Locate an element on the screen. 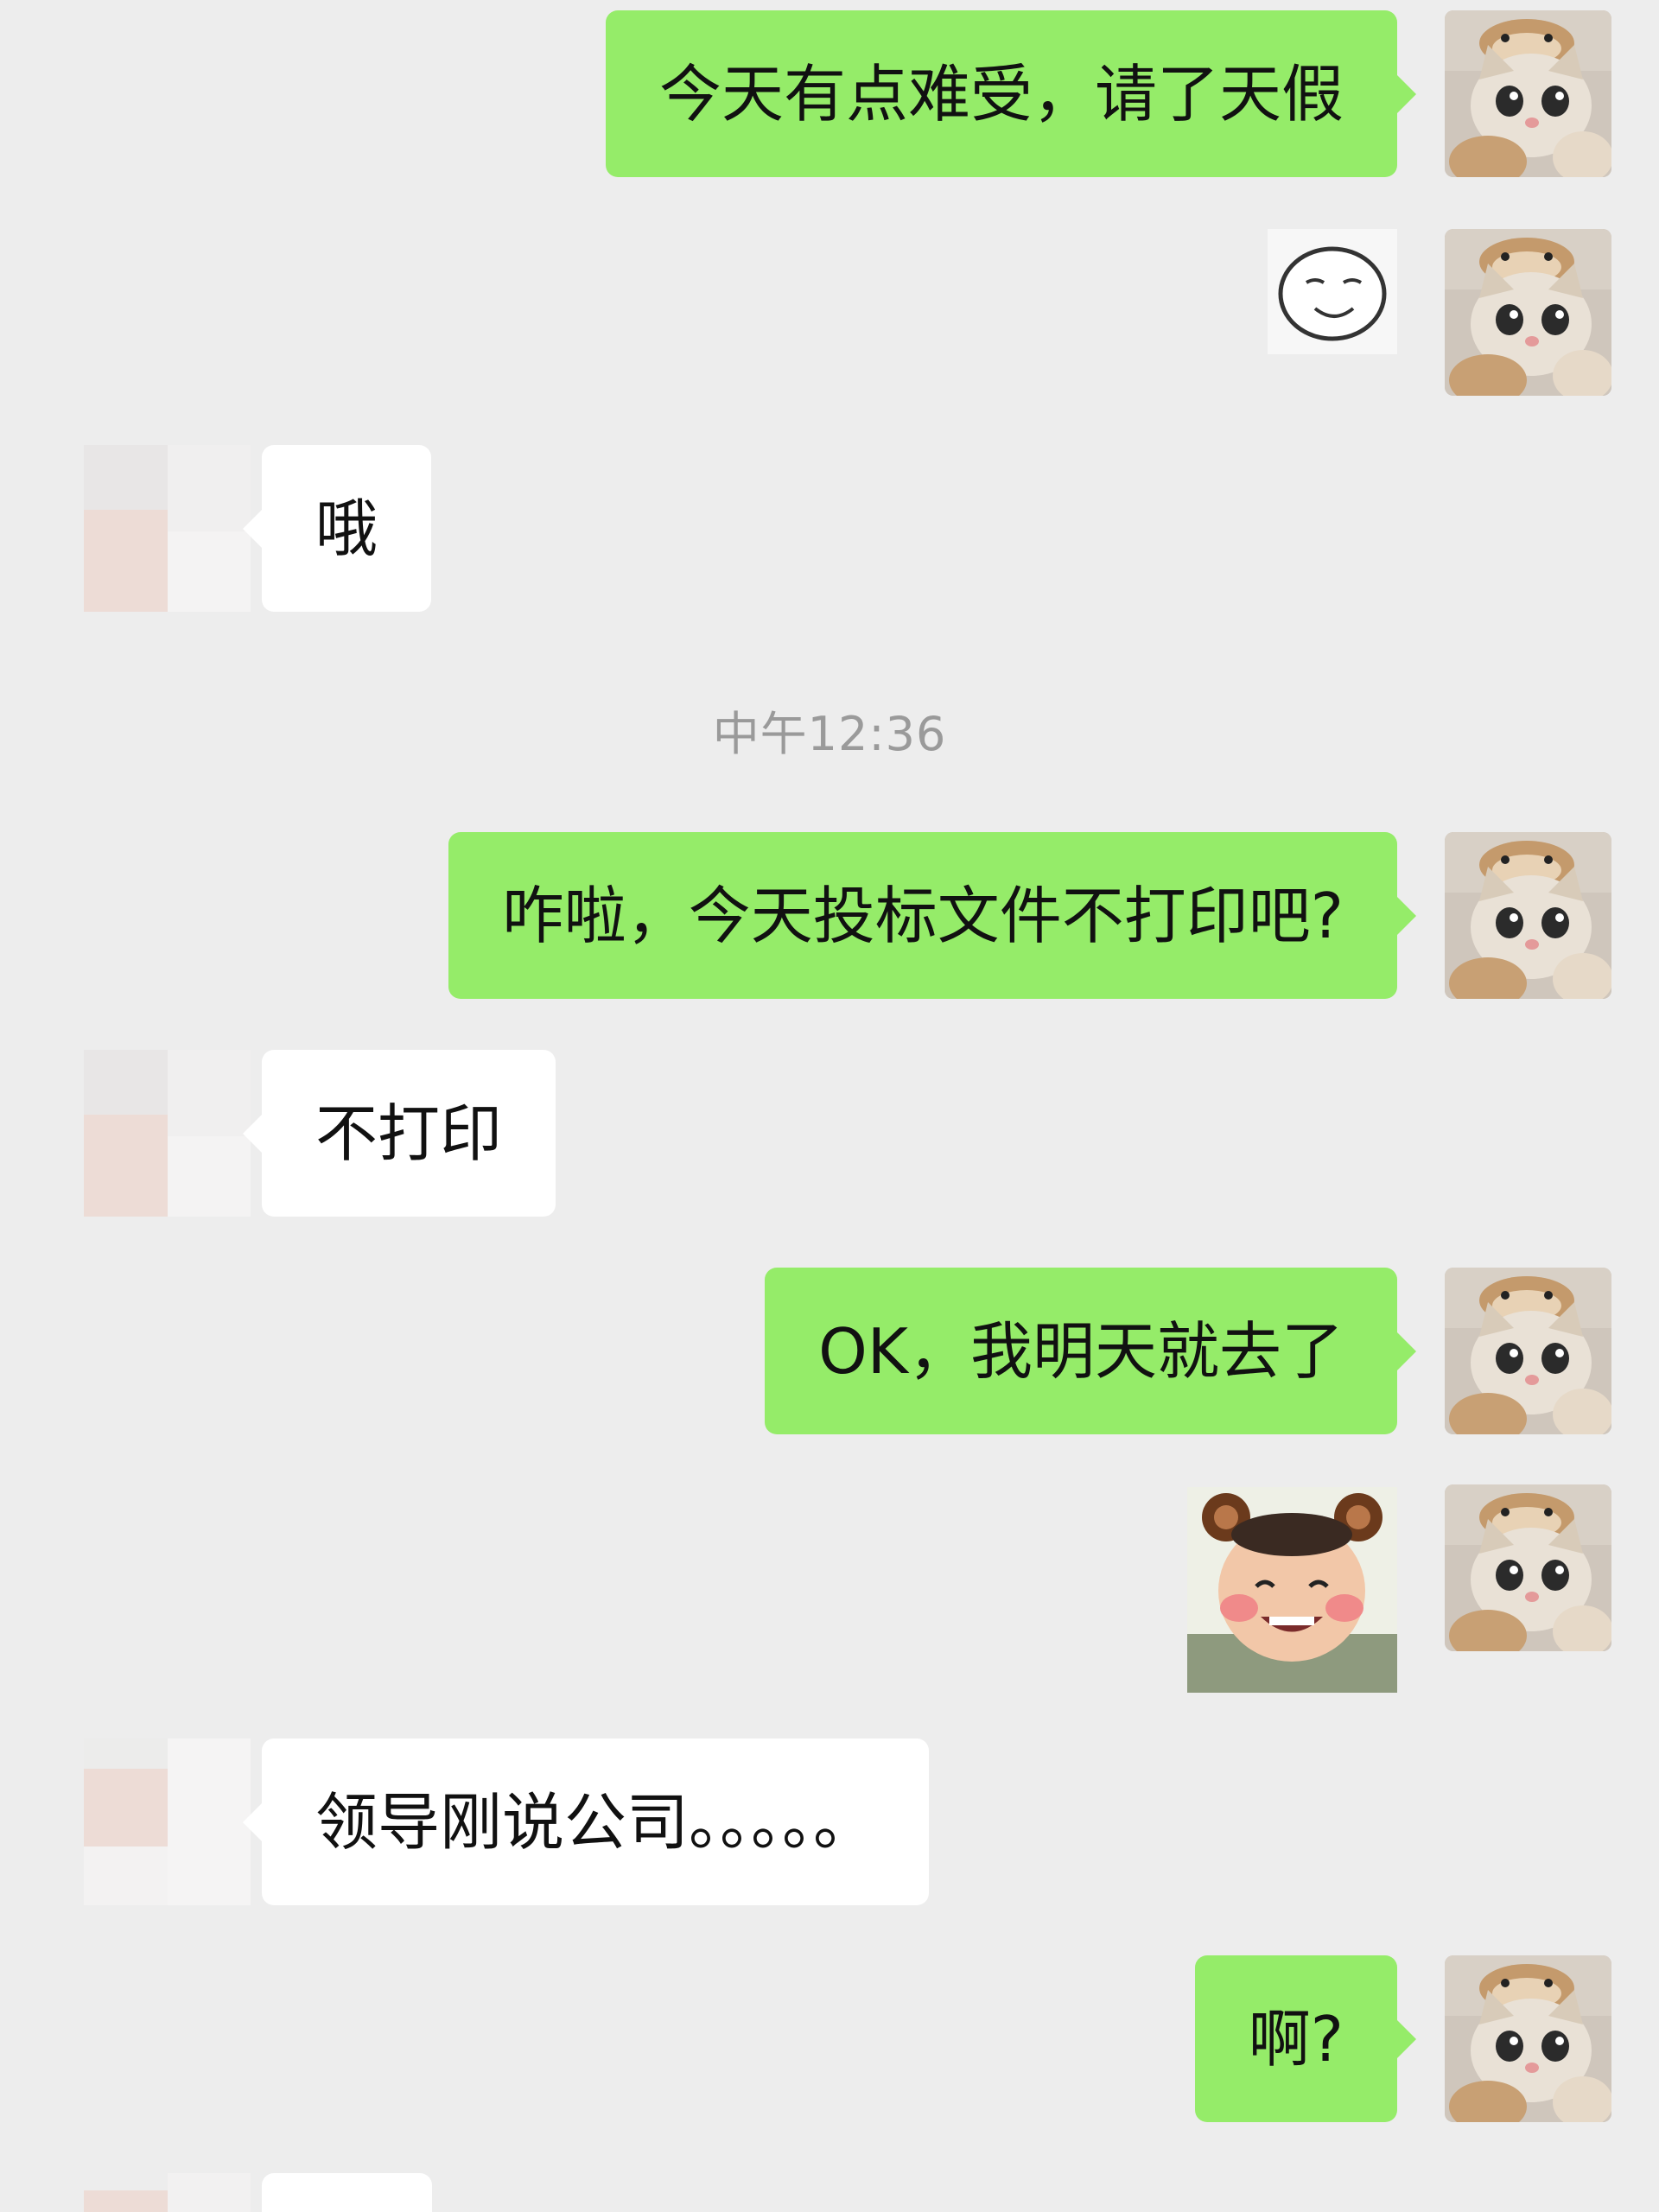 This screenshot has width=1659, height=2212. message-timestamp: 中午12:36 is located at coordinates (829, 734).